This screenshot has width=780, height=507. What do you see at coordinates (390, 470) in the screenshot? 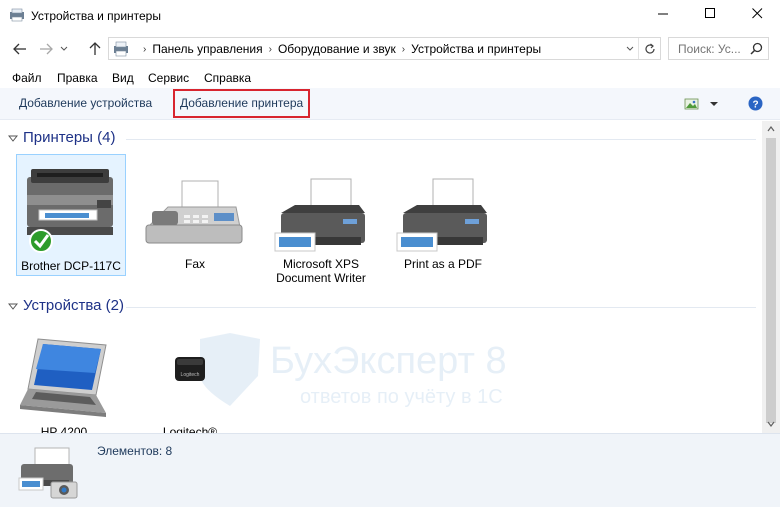
I see `details-pane: Элементов: 8` at bounding box center [390, 470].